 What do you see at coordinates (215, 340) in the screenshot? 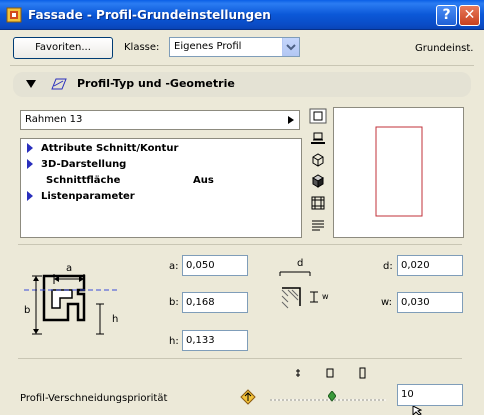
I see `param-h-input: 0,133` at bounding box center [215, 340].